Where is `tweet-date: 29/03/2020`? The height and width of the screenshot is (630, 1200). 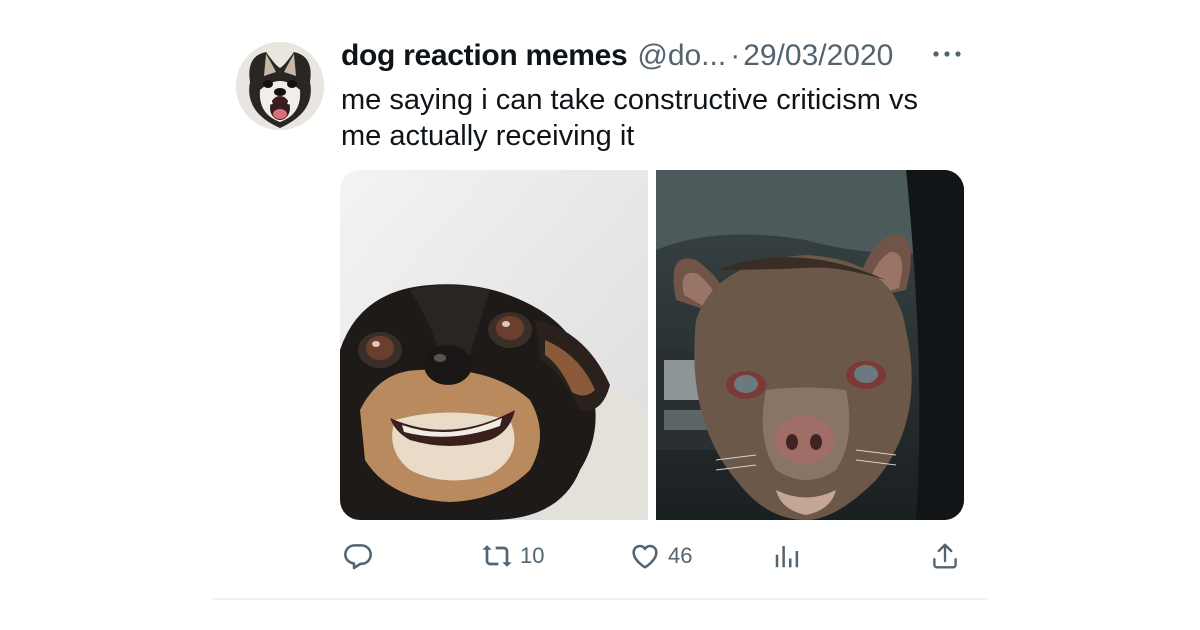 tweet-date: 29/03/2020 is located at coordinates (818, 56).